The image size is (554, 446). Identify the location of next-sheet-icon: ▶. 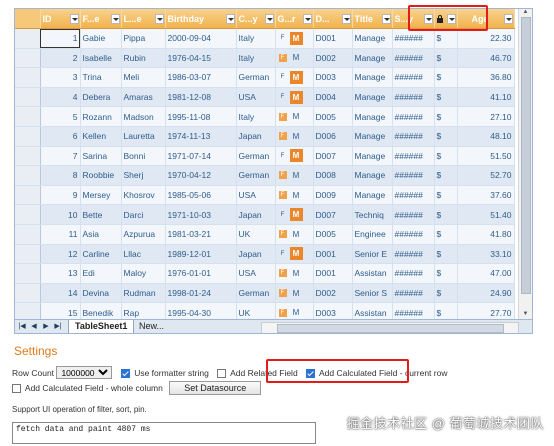
(46, 326).